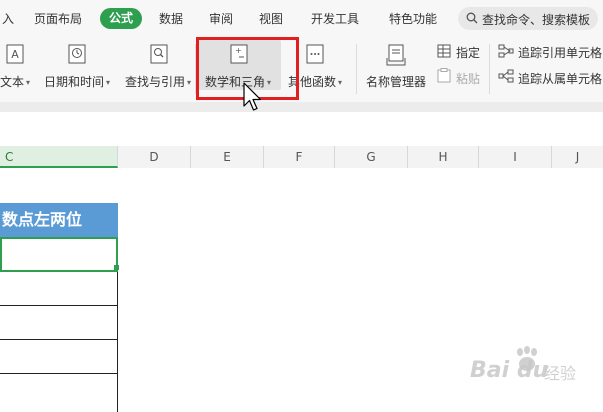 The image size is (603, 412). I want to click on fill-handle, so click(116, 267).